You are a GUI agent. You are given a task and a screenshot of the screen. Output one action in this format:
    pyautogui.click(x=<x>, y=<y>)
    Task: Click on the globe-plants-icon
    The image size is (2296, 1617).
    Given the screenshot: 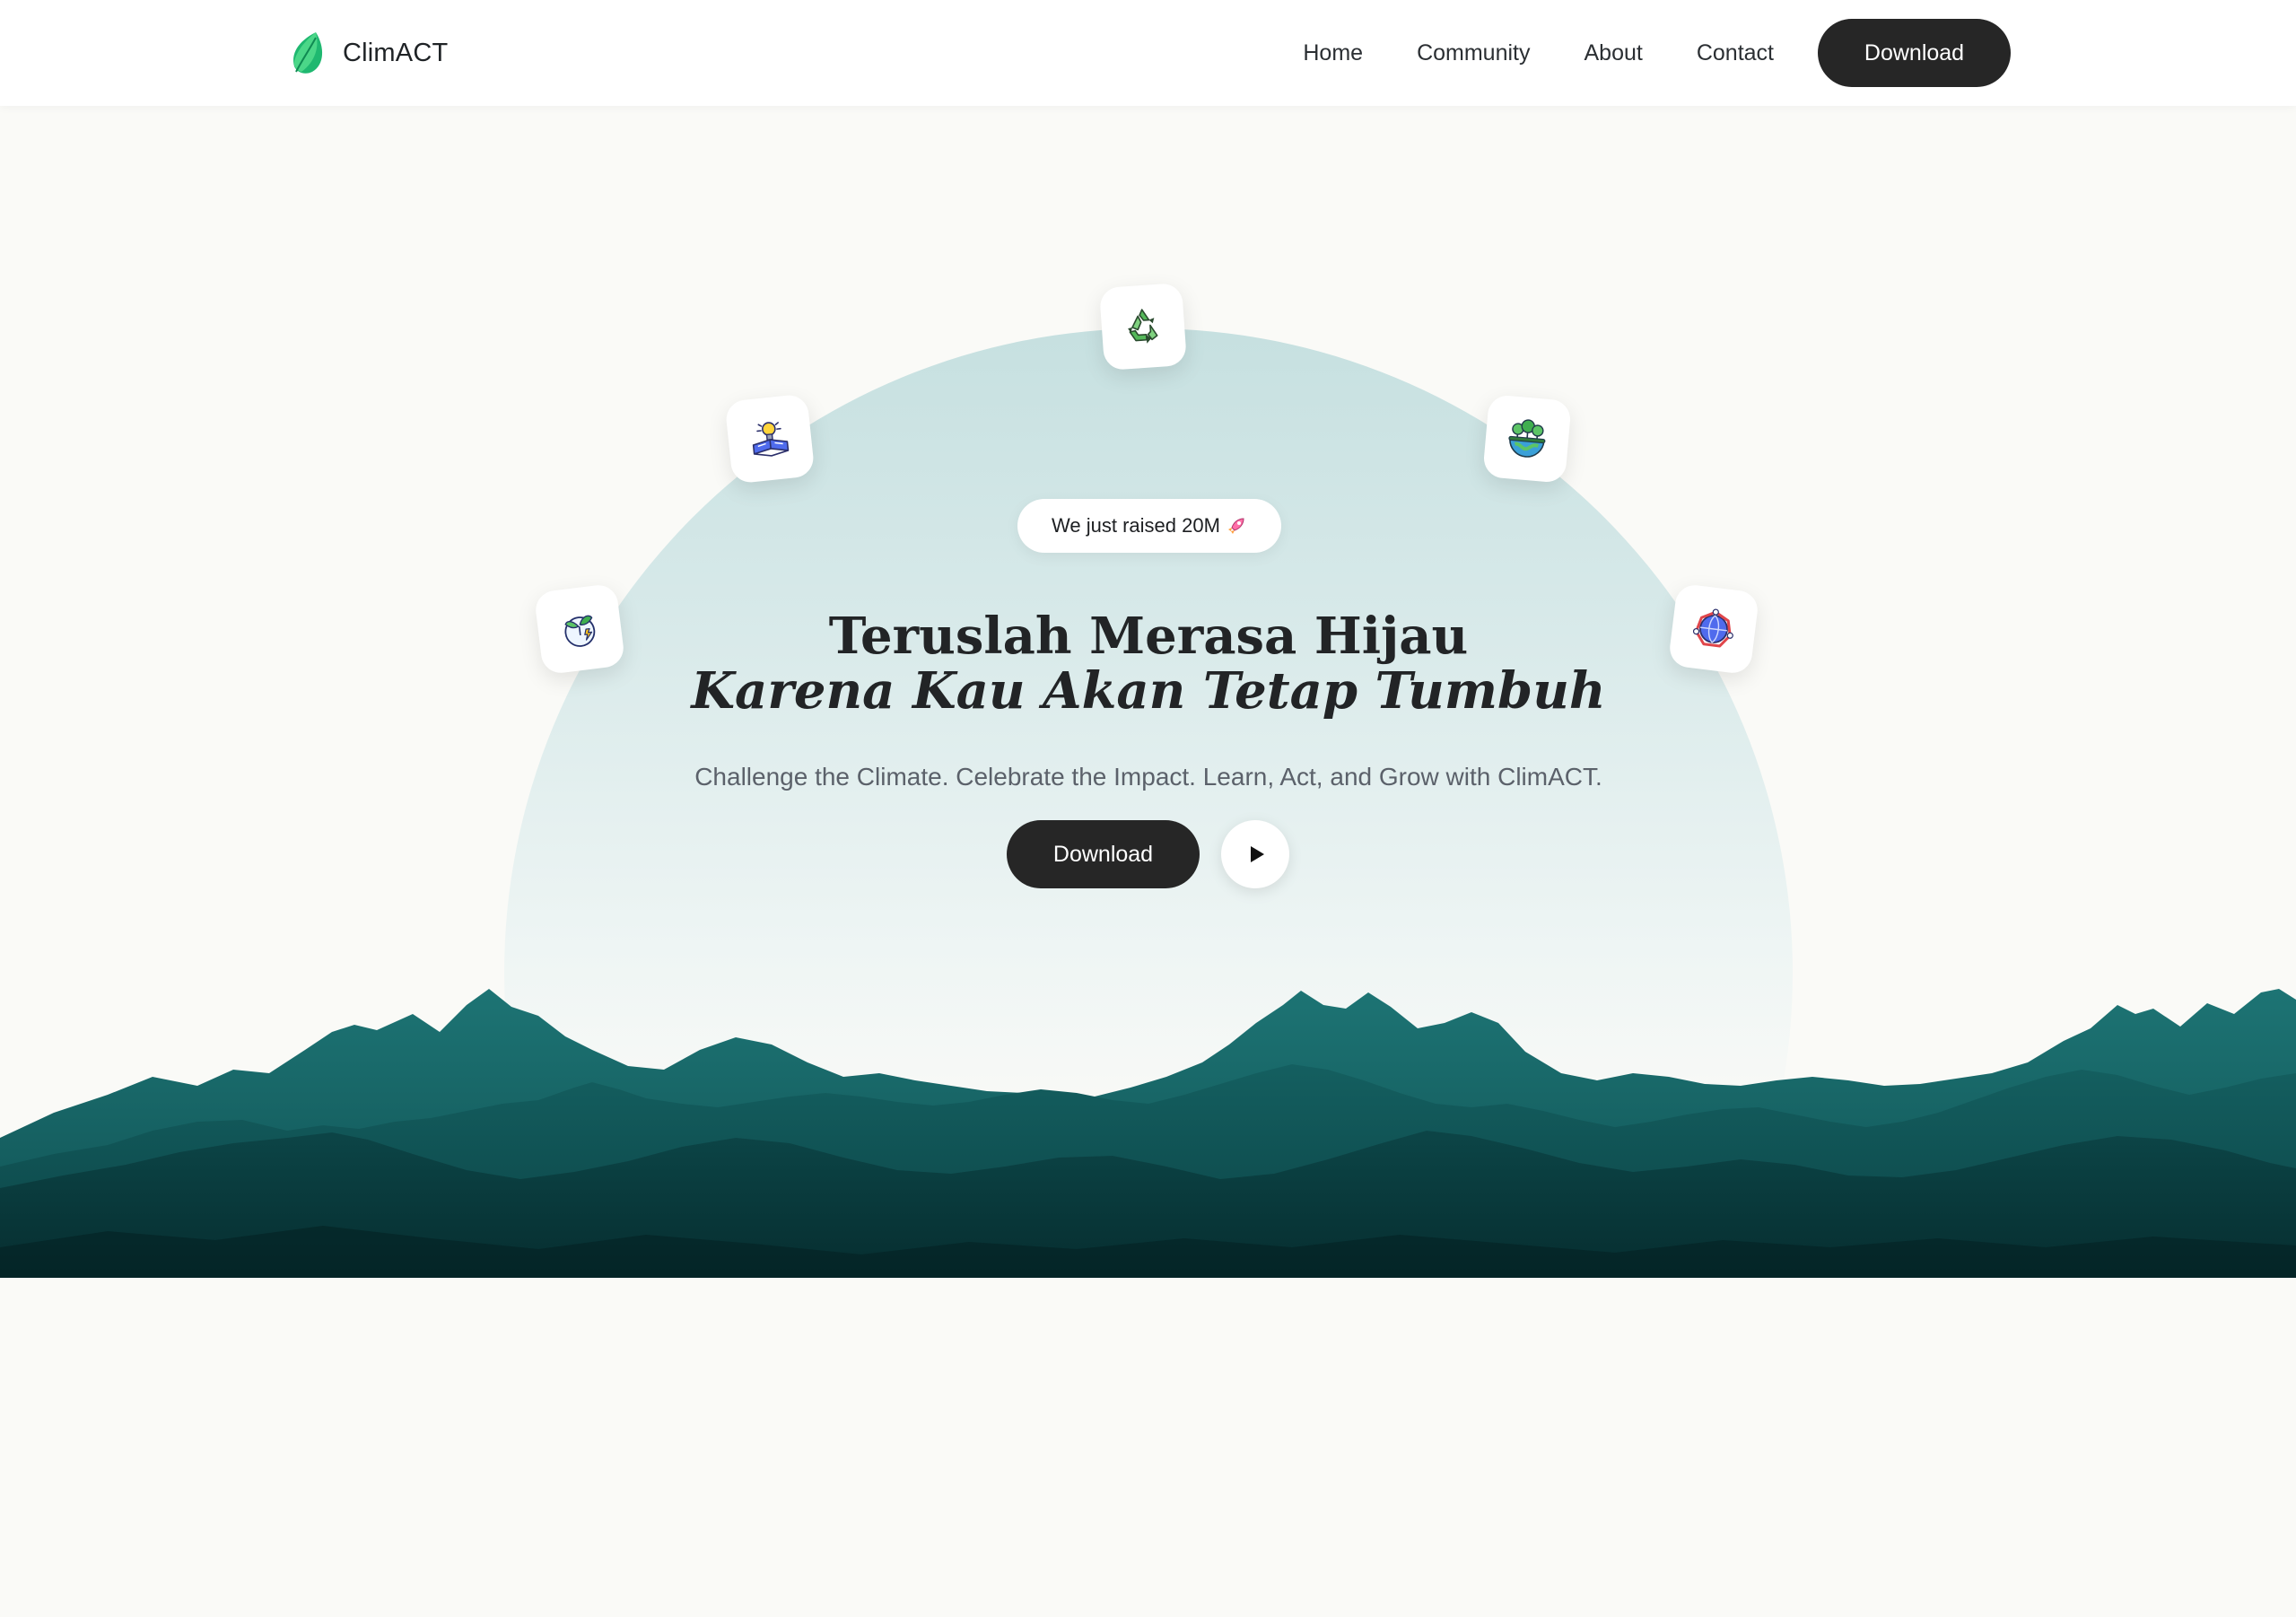 What is the action you would take?
    pyautogui.click(x=1527, y=439)
    